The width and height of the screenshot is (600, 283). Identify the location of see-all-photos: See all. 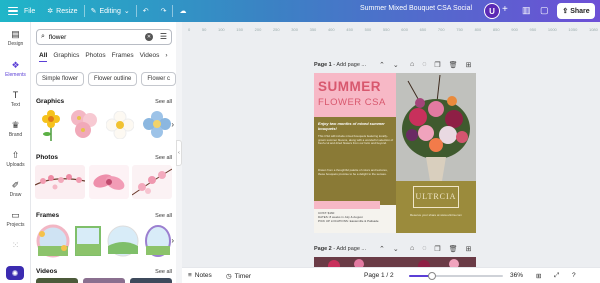
(163, 158).